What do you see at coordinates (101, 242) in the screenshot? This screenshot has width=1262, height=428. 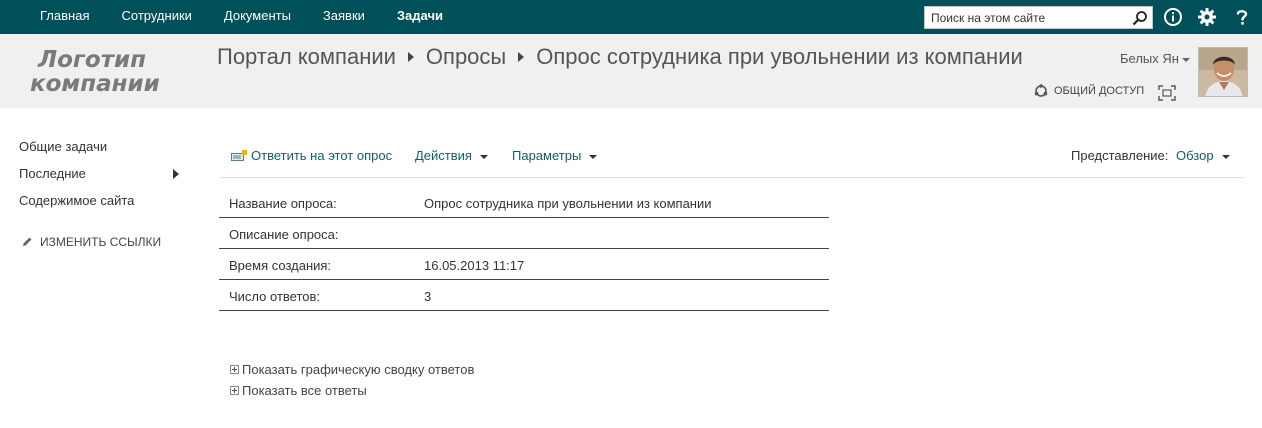 I see `edit-links-label: ИЗМЕНИТЬ ССЫЛКИ` at bounding box center [101, 242].